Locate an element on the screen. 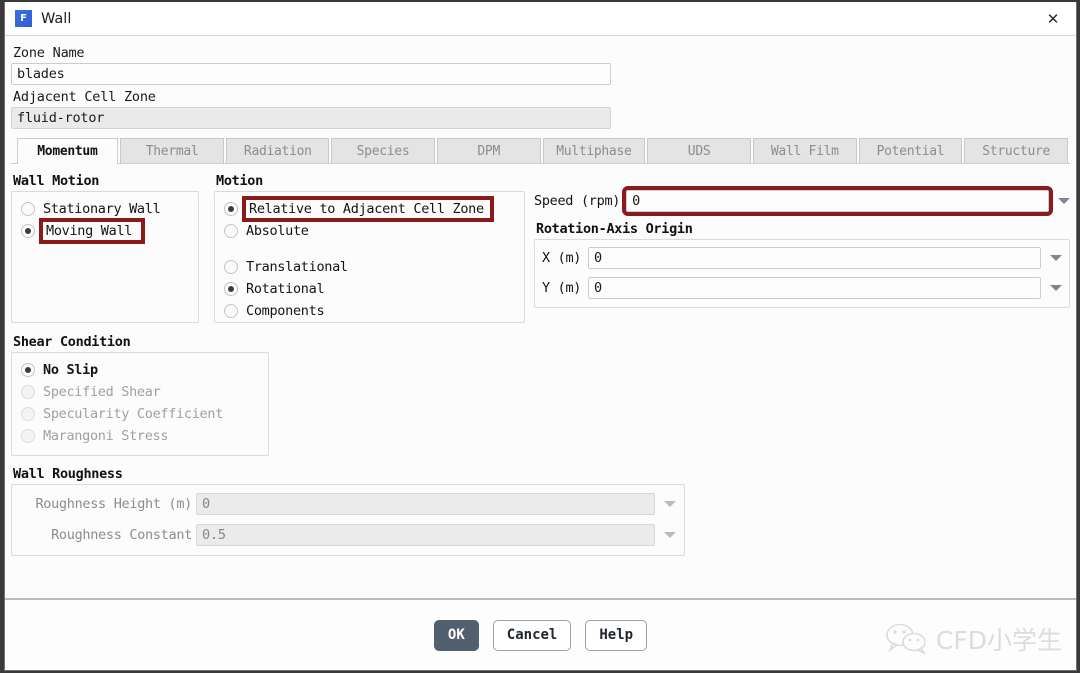 Image resolution: width=1080 pixels, height=673 pixels. wall-motion-section: Wall Motion Stationary Wall Moving Wall is located at coordinates (105, 248).